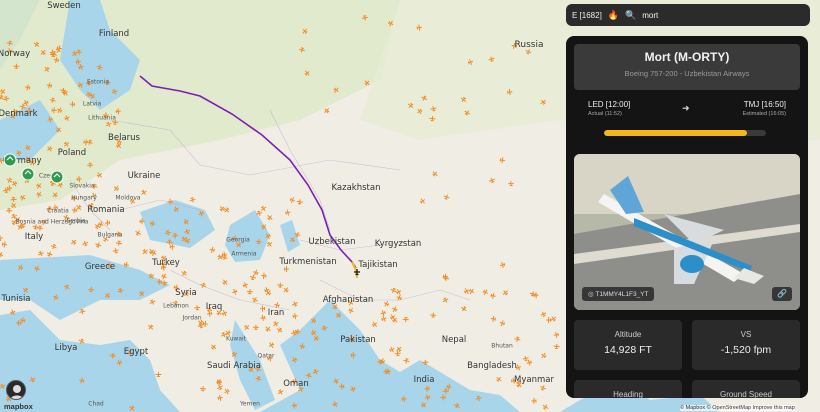 The width and height of the screenshot is (820, 412). I want to click on map-label-iraq: Iraq, so click(214, 307).